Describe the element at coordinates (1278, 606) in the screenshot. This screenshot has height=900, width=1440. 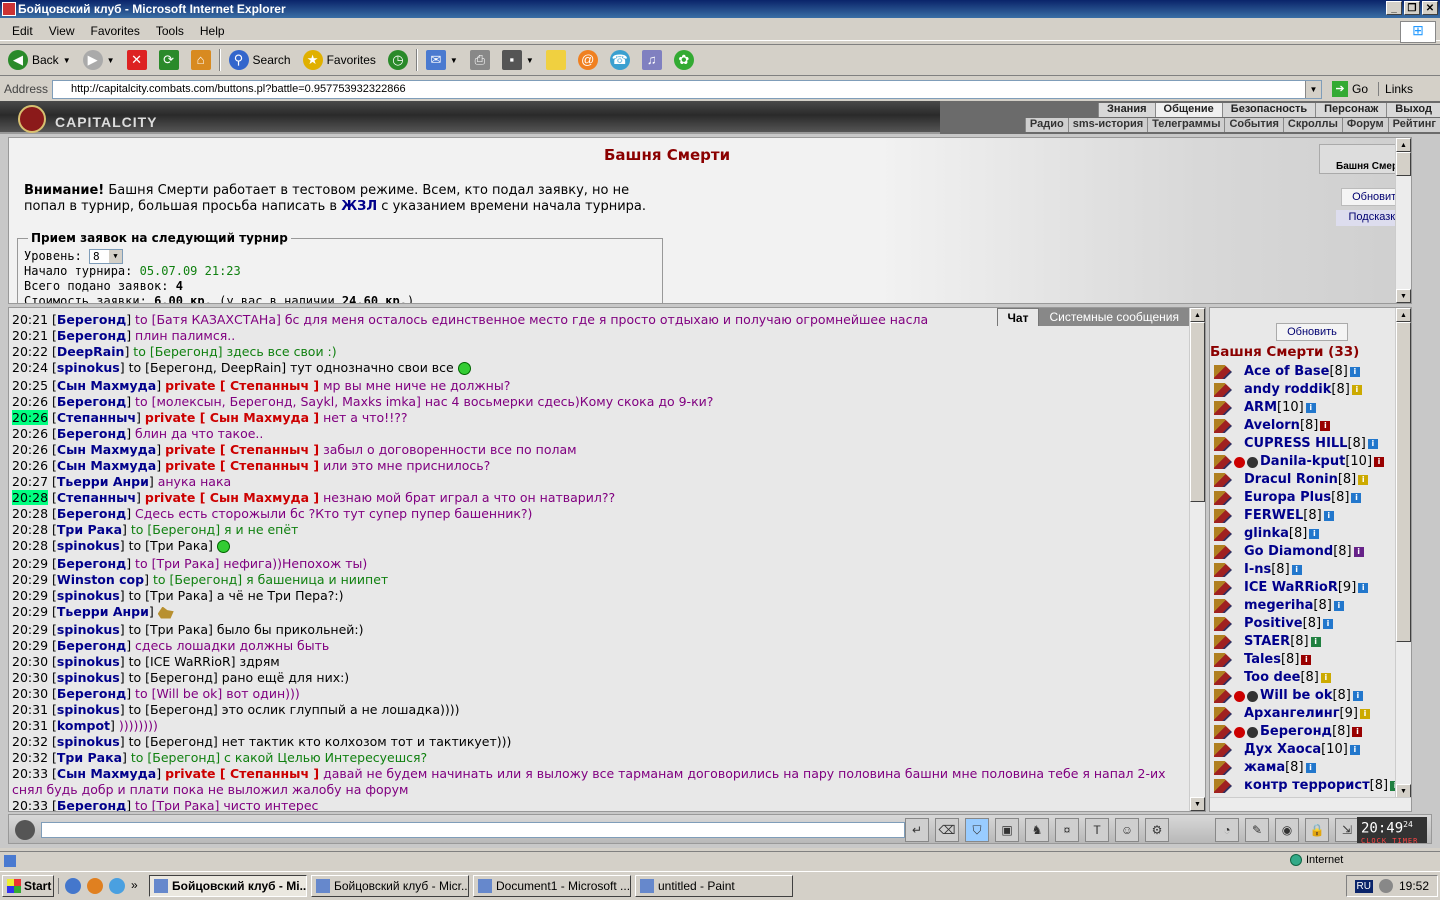
I see `user-name: megeriha` at that location.